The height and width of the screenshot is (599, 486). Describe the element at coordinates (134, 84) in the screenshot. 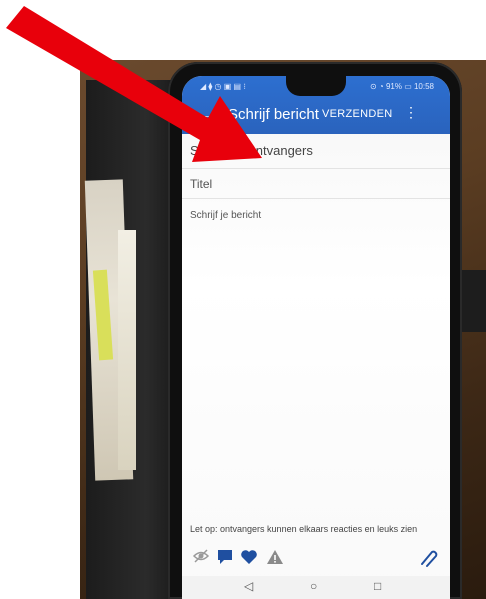

I see `red-pointer-arrow-icon` at that location.